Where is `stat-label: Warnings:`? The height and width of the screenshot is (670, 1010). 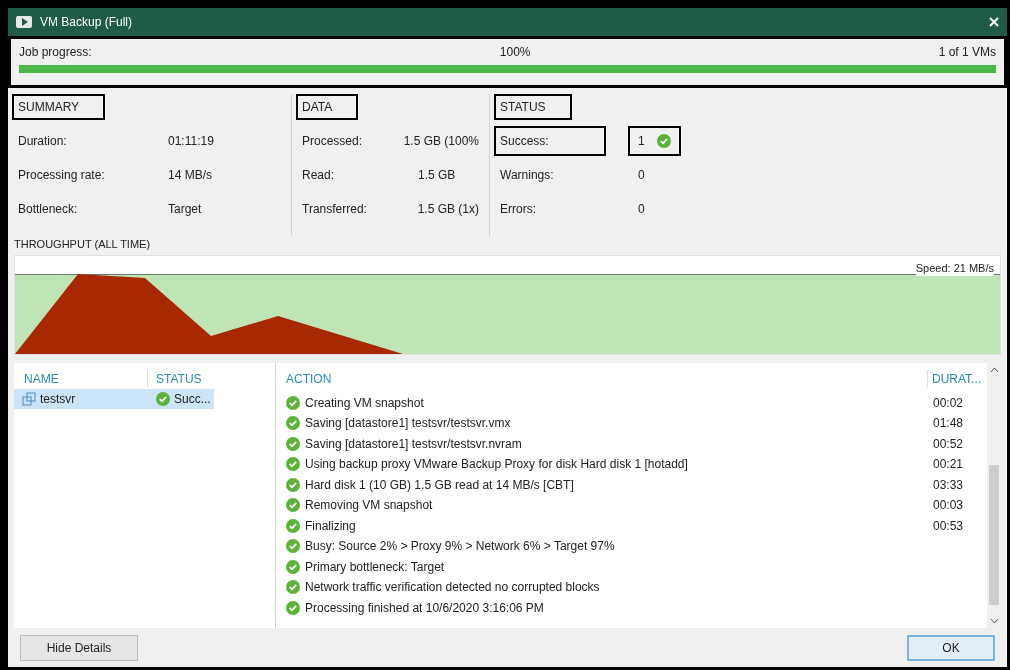 stat-label: Warnings: is located at coordinates (527, 175).